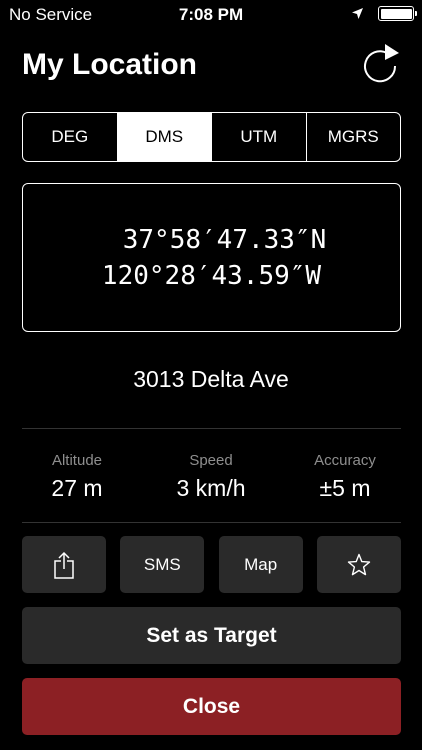 Image resolution: width=422 pixels, height=750 pixels. I want to click on tab-dms: DMS, so click(163, 137).